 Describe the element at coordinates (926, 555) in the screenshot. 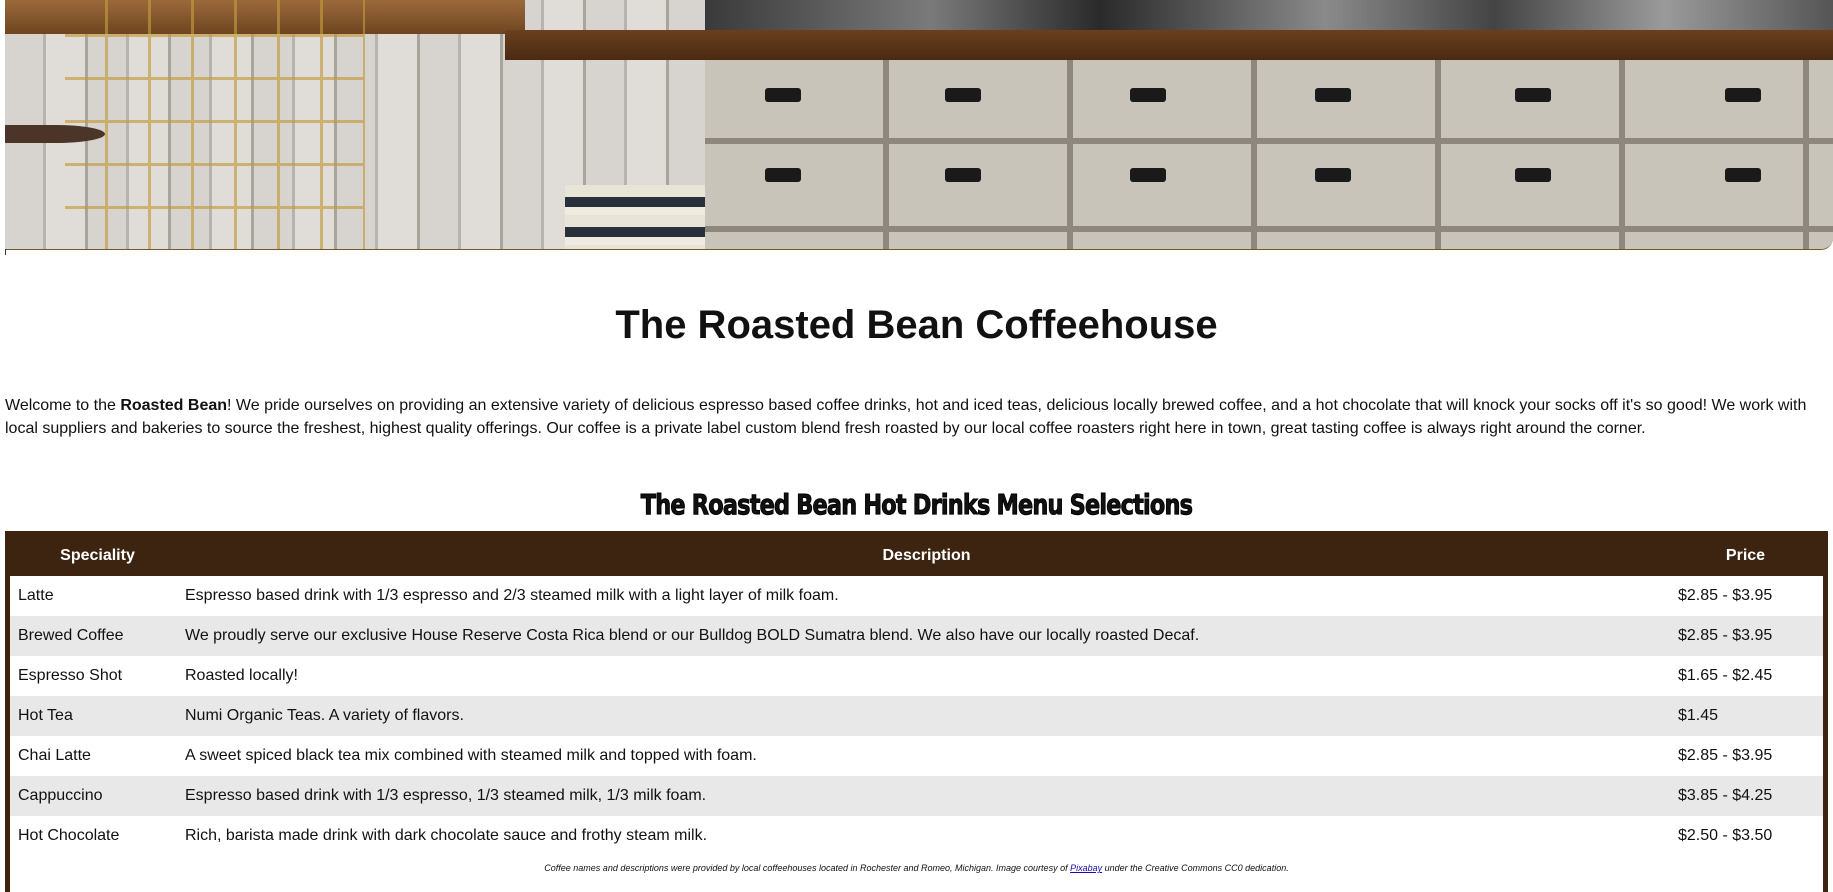

I see `column-header-description: Description` at that location.